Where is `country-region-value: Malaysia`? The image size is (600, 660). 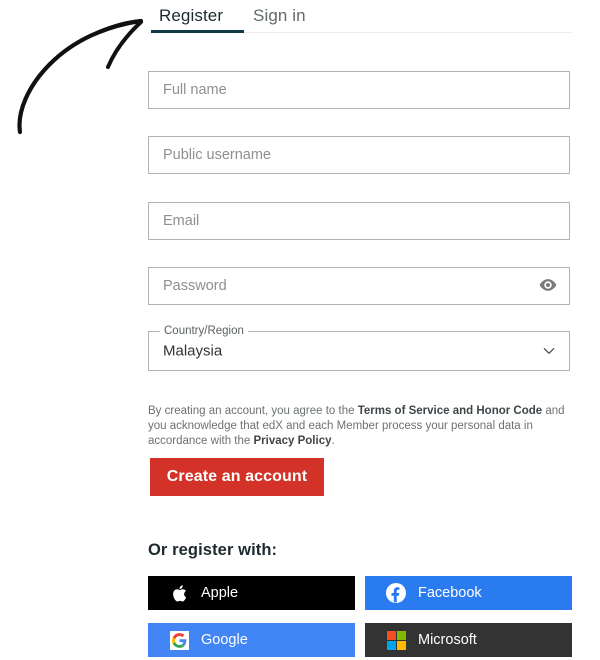
country-region-value: Malaysia is located at coordinates (193, 351).